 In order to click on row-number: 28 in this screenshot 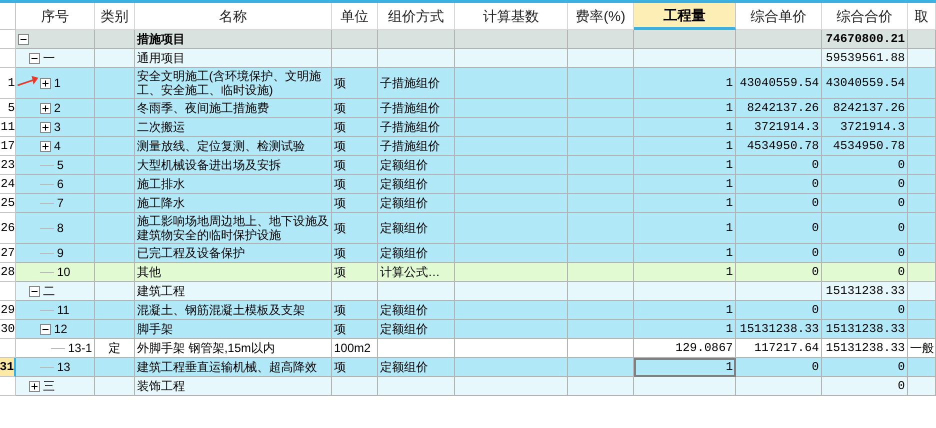, I will do `click(8, 272)`.